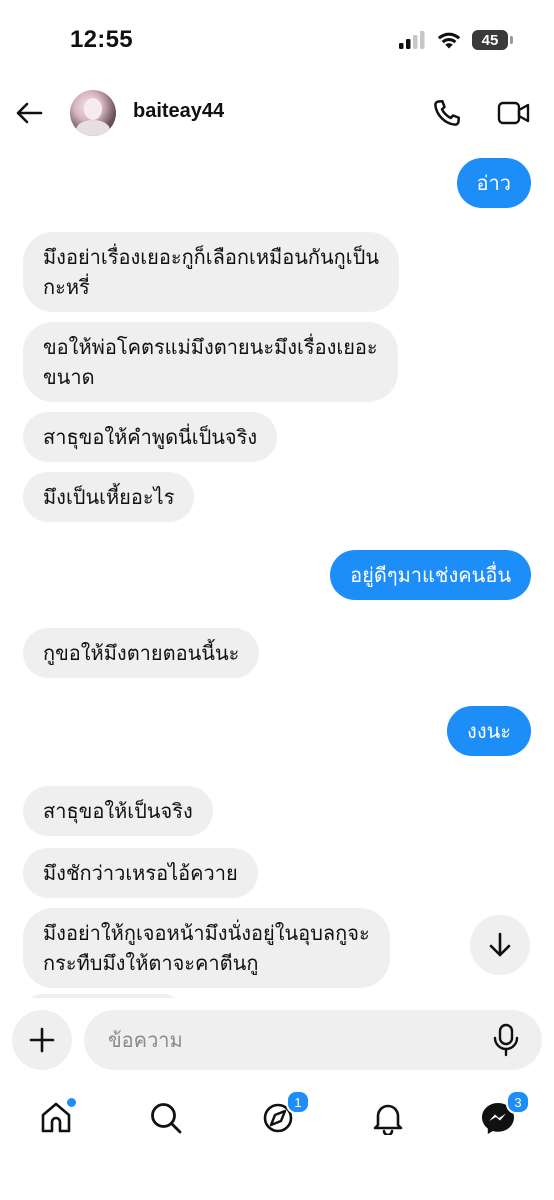  I want to click on outgoing-message: อ่าว, so click(493, 183).